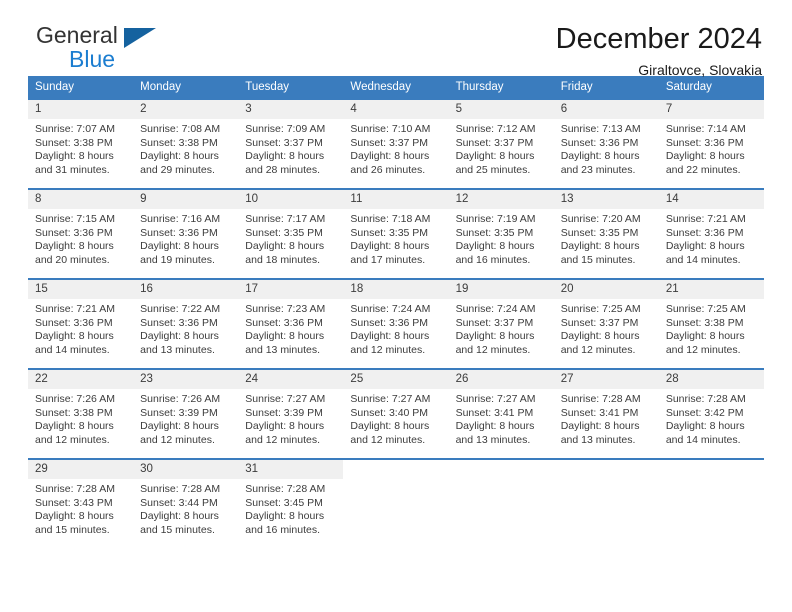 The width and height of the screenshot is (792, 612). What do you see at coordinates (704, 322) in the screenshot?
I see `day-sunset-text: Sunset: 3:38 PM` at bounding box center [704, 322].